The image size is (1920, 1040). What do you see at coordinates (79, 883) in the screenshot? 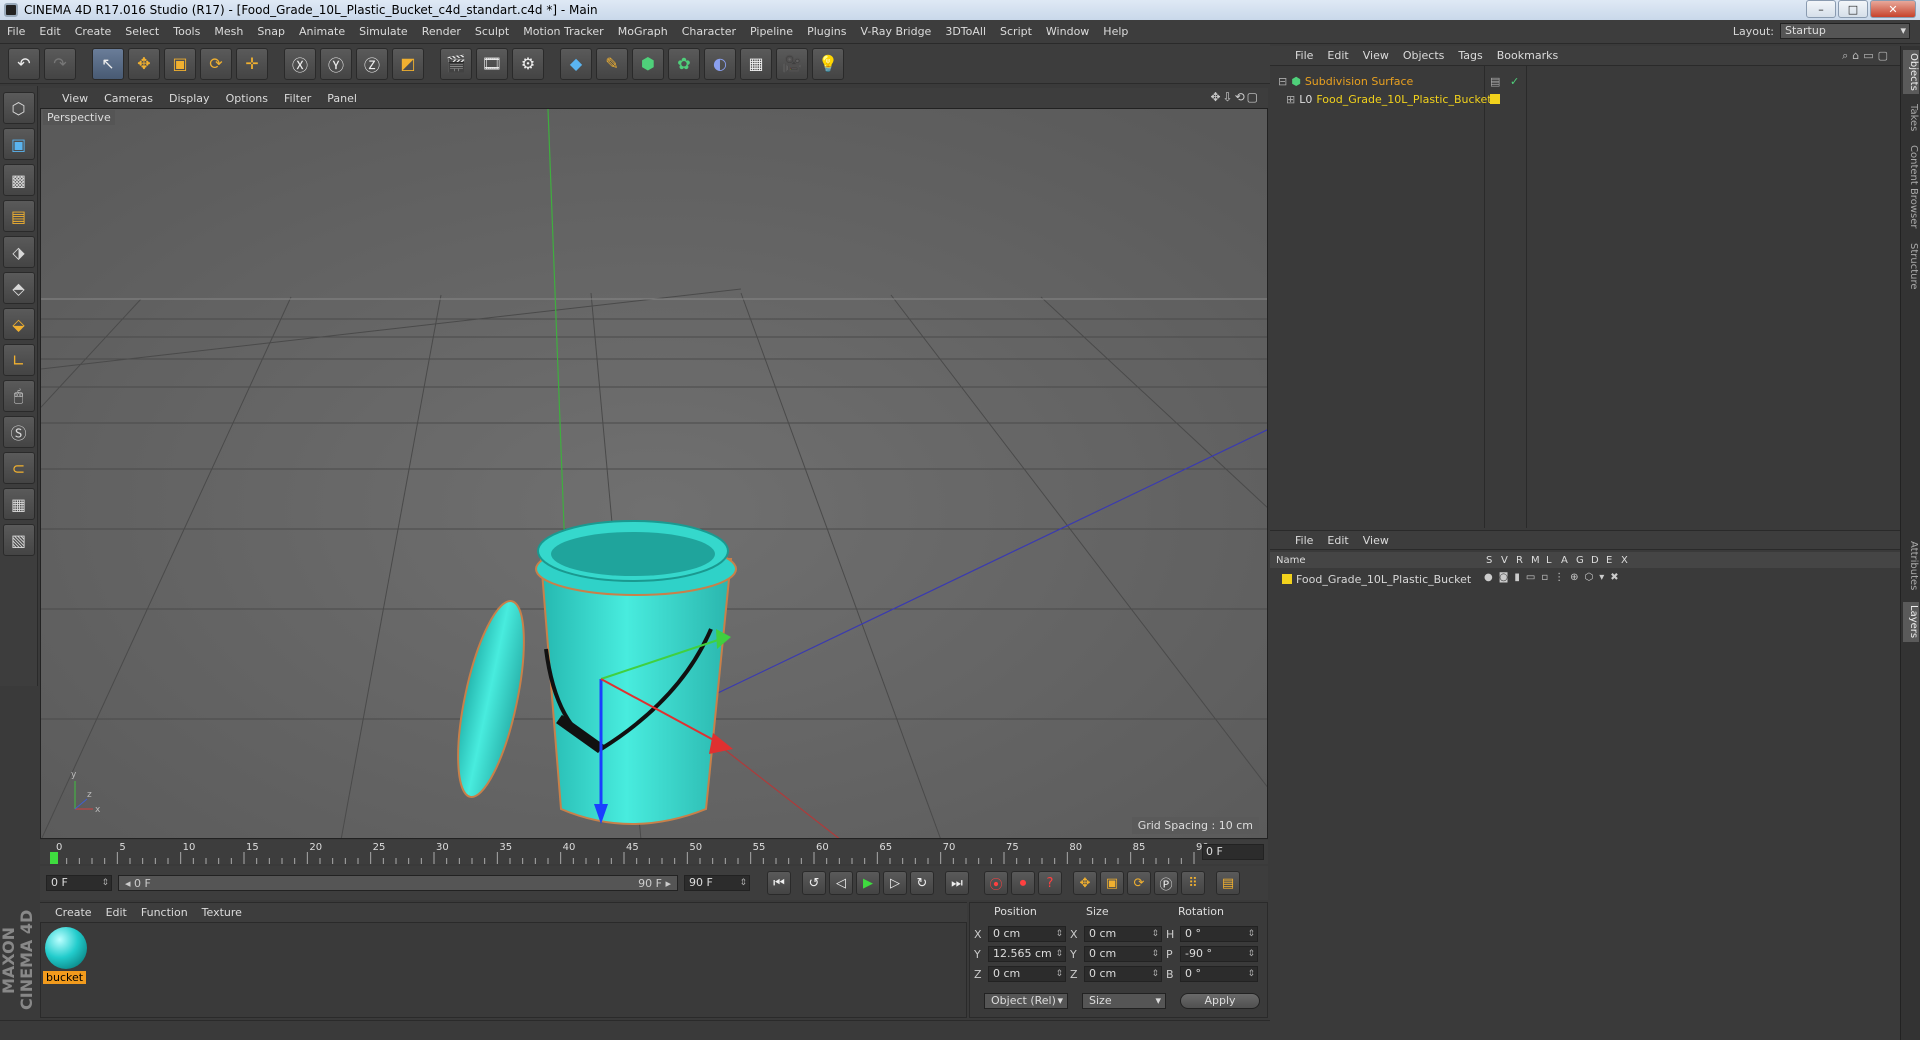
I see `start-frame-field: 0 F` at bounding box center [79, 883].